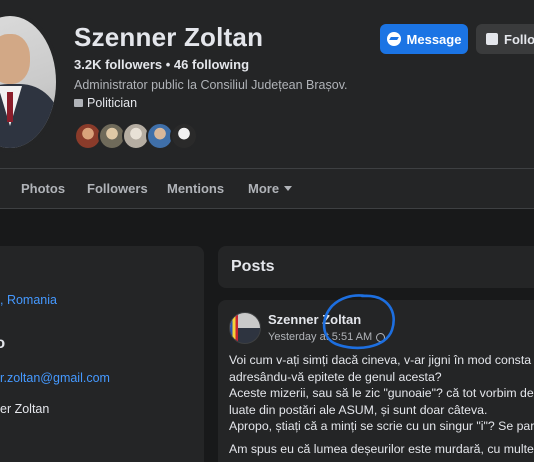 The image size is (534, 462). I want to click on messenger-icon, so click(393, 39).